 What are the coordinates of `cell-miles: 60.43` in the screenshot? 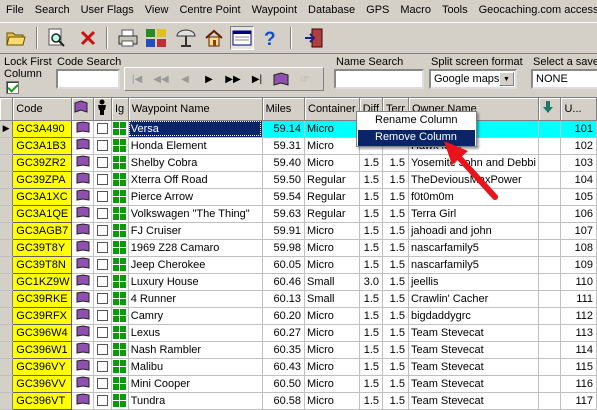 It's located at (284, 367).